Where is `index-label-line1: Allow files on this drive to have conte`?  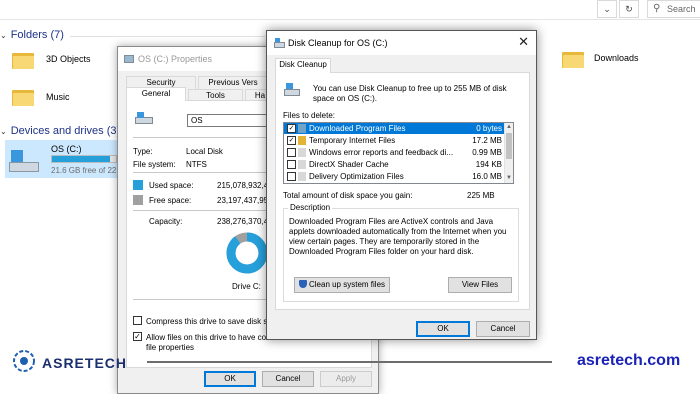
index-label-line1: Allow files on this drive to have conte is located at coordinates (212, 337).